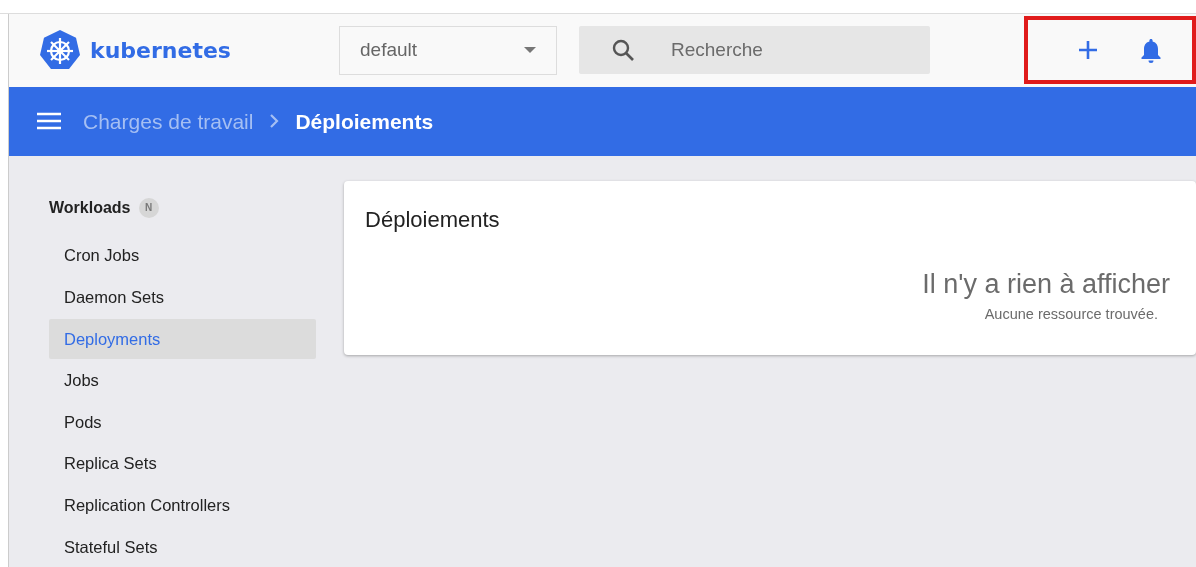  I want to click on sidebar-item: Daemon Sets, so click(182, 297).